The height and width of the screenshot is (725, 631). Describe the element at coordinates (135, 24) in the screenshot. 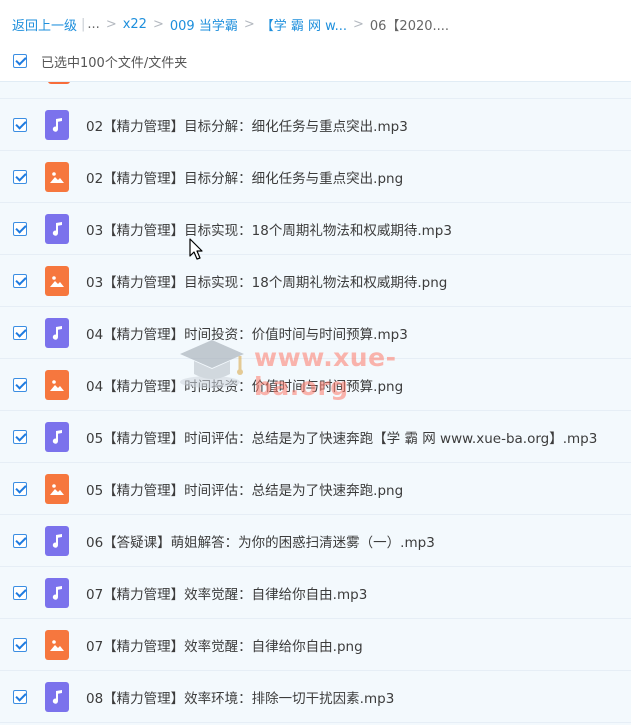

I see `breadcrumb-item-x22: x22` at that location.